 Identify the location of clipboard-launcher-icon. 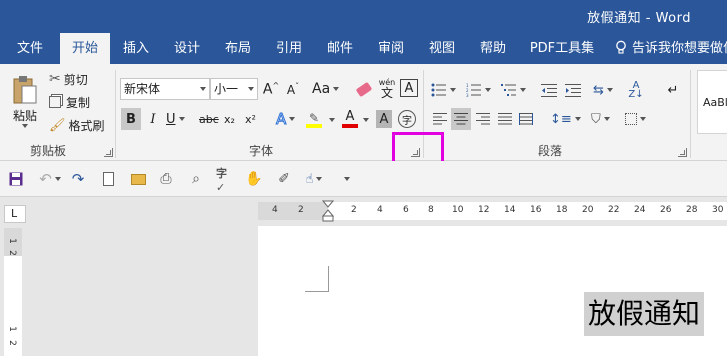
(108, 152).